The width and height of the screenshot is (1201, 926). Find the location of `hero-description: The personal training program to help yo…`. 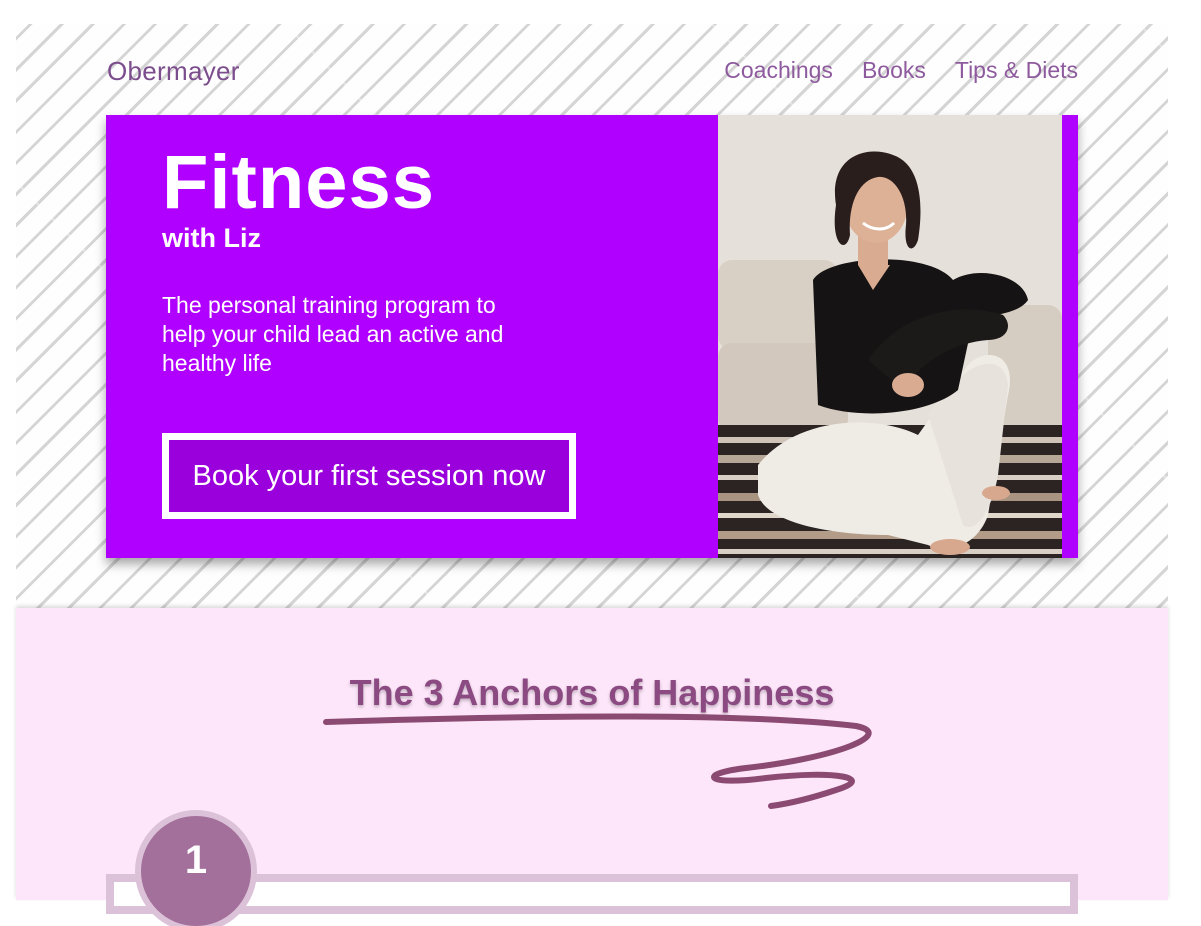

hero-description: The personal training program to help yo… is located at coordinates (333, 334).